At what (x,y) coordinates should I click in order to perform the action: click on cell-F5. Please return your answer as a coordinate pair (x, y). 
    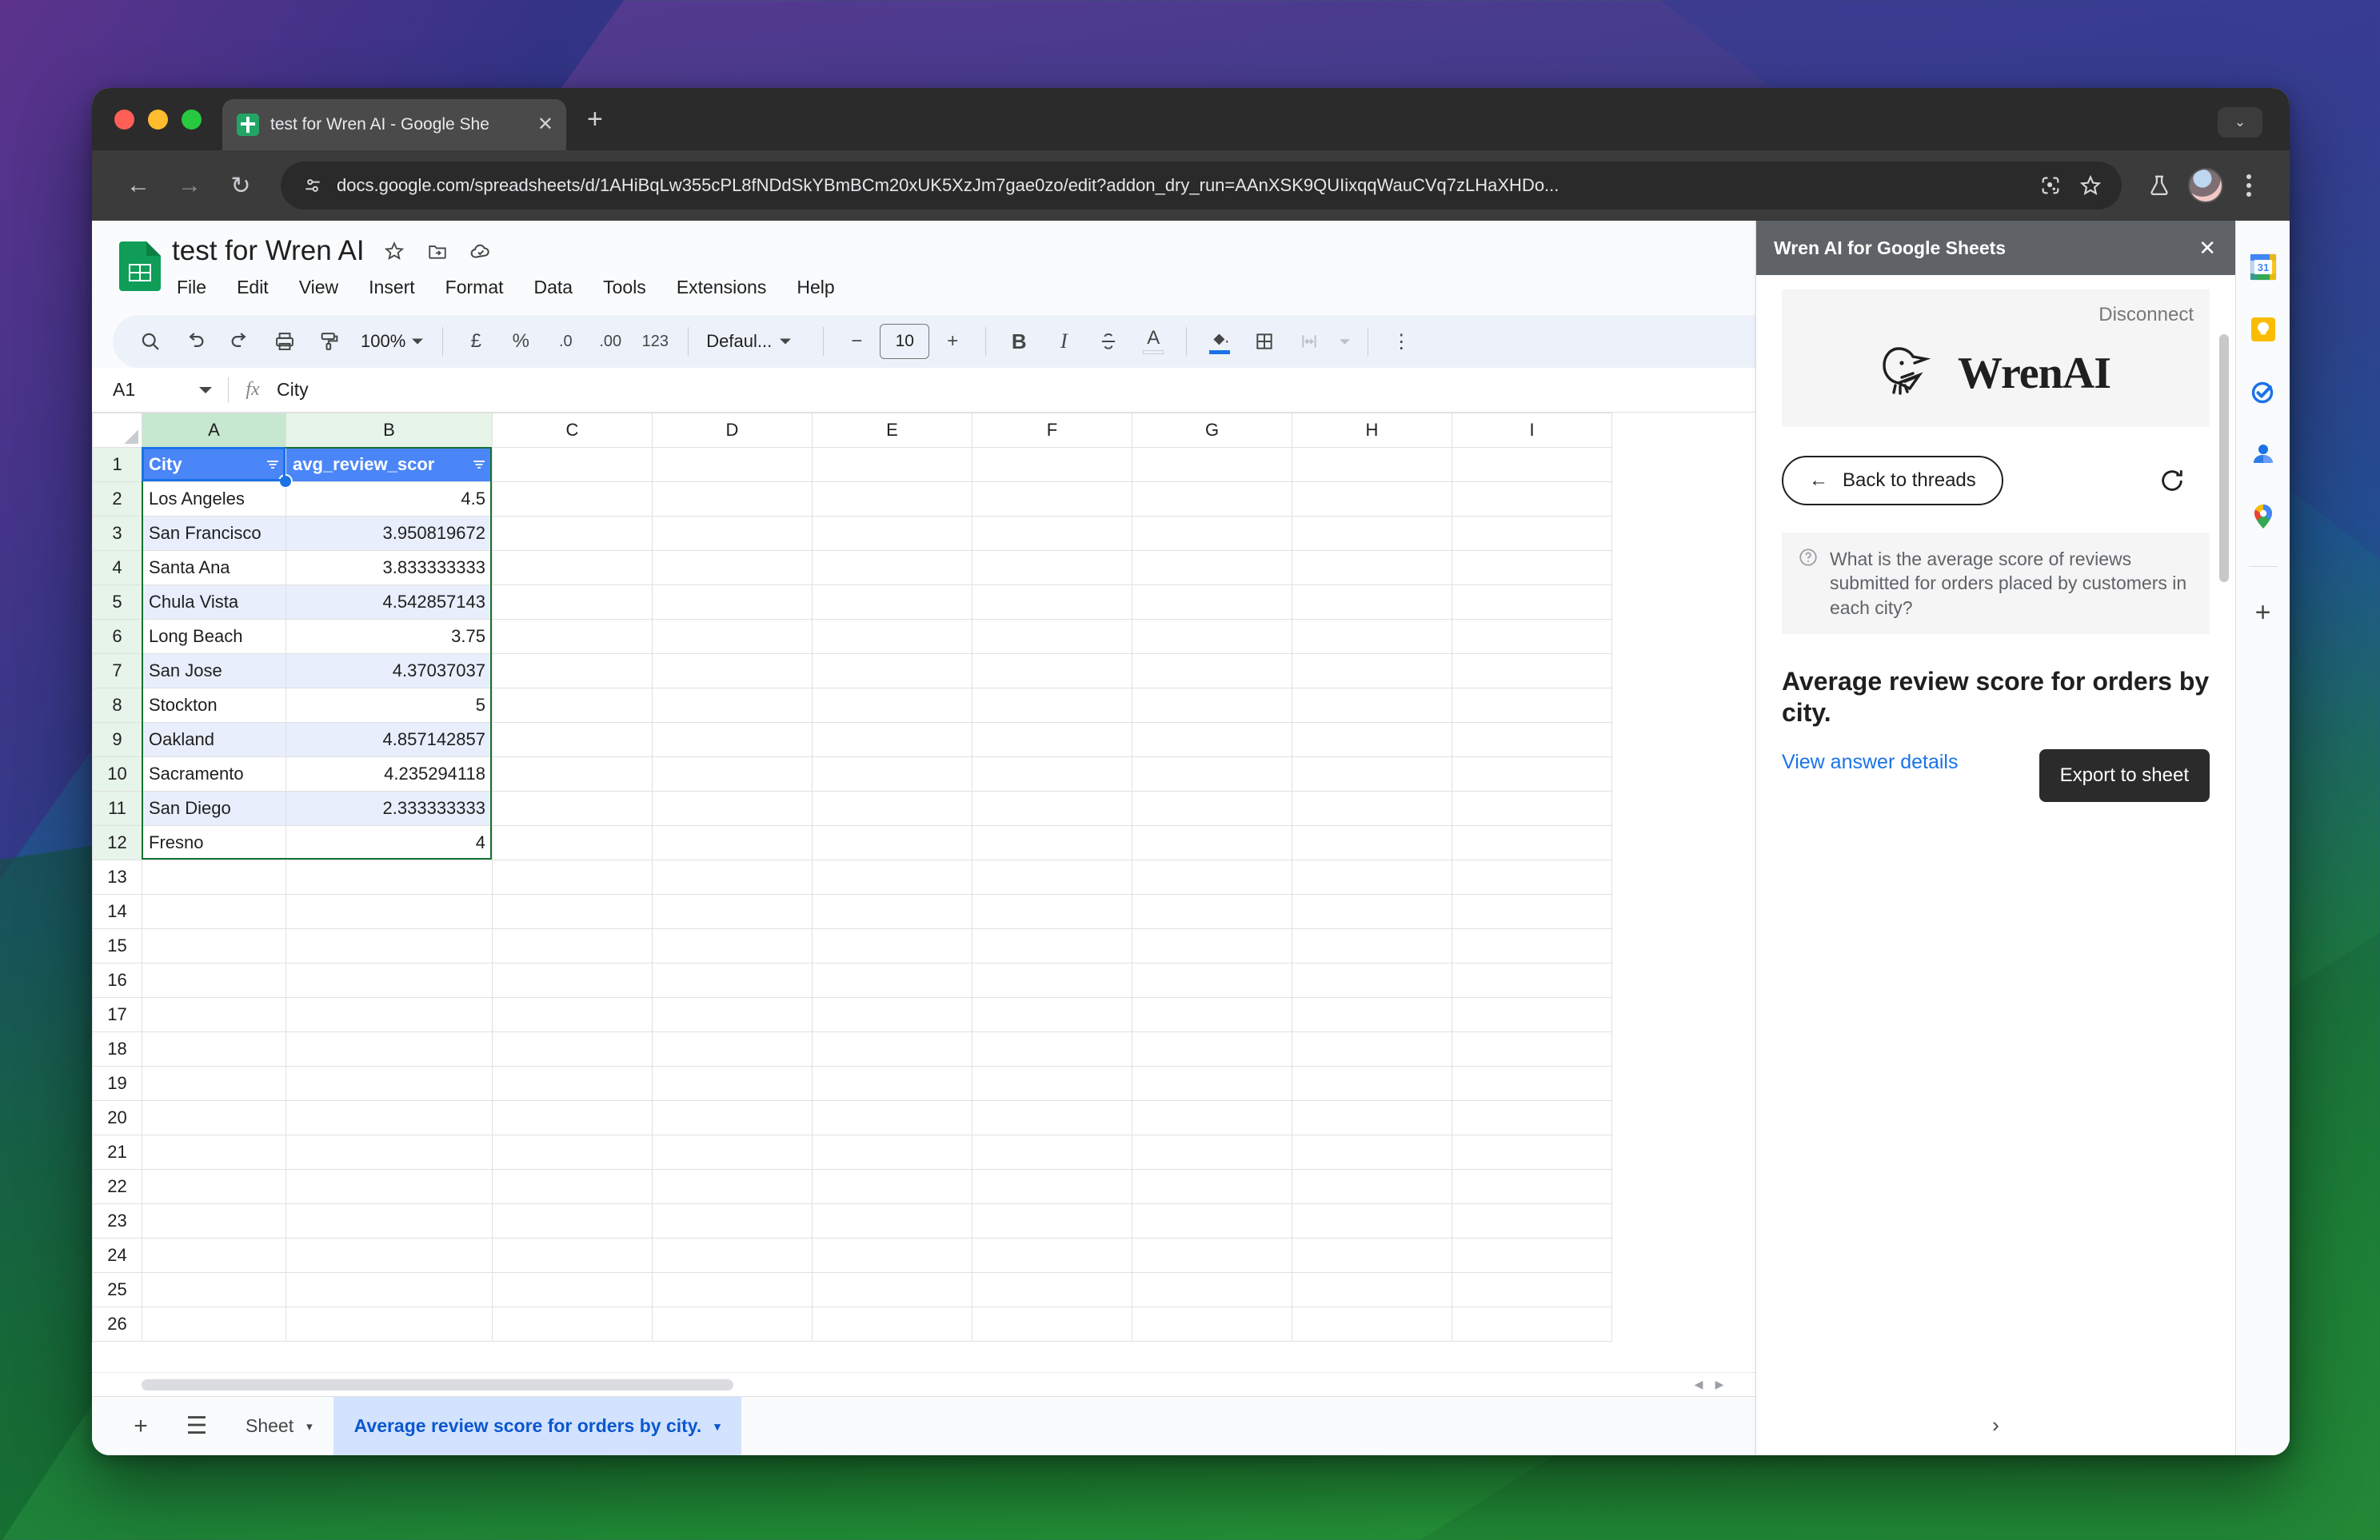
    Looking at the image, I should click on (1052, 602).